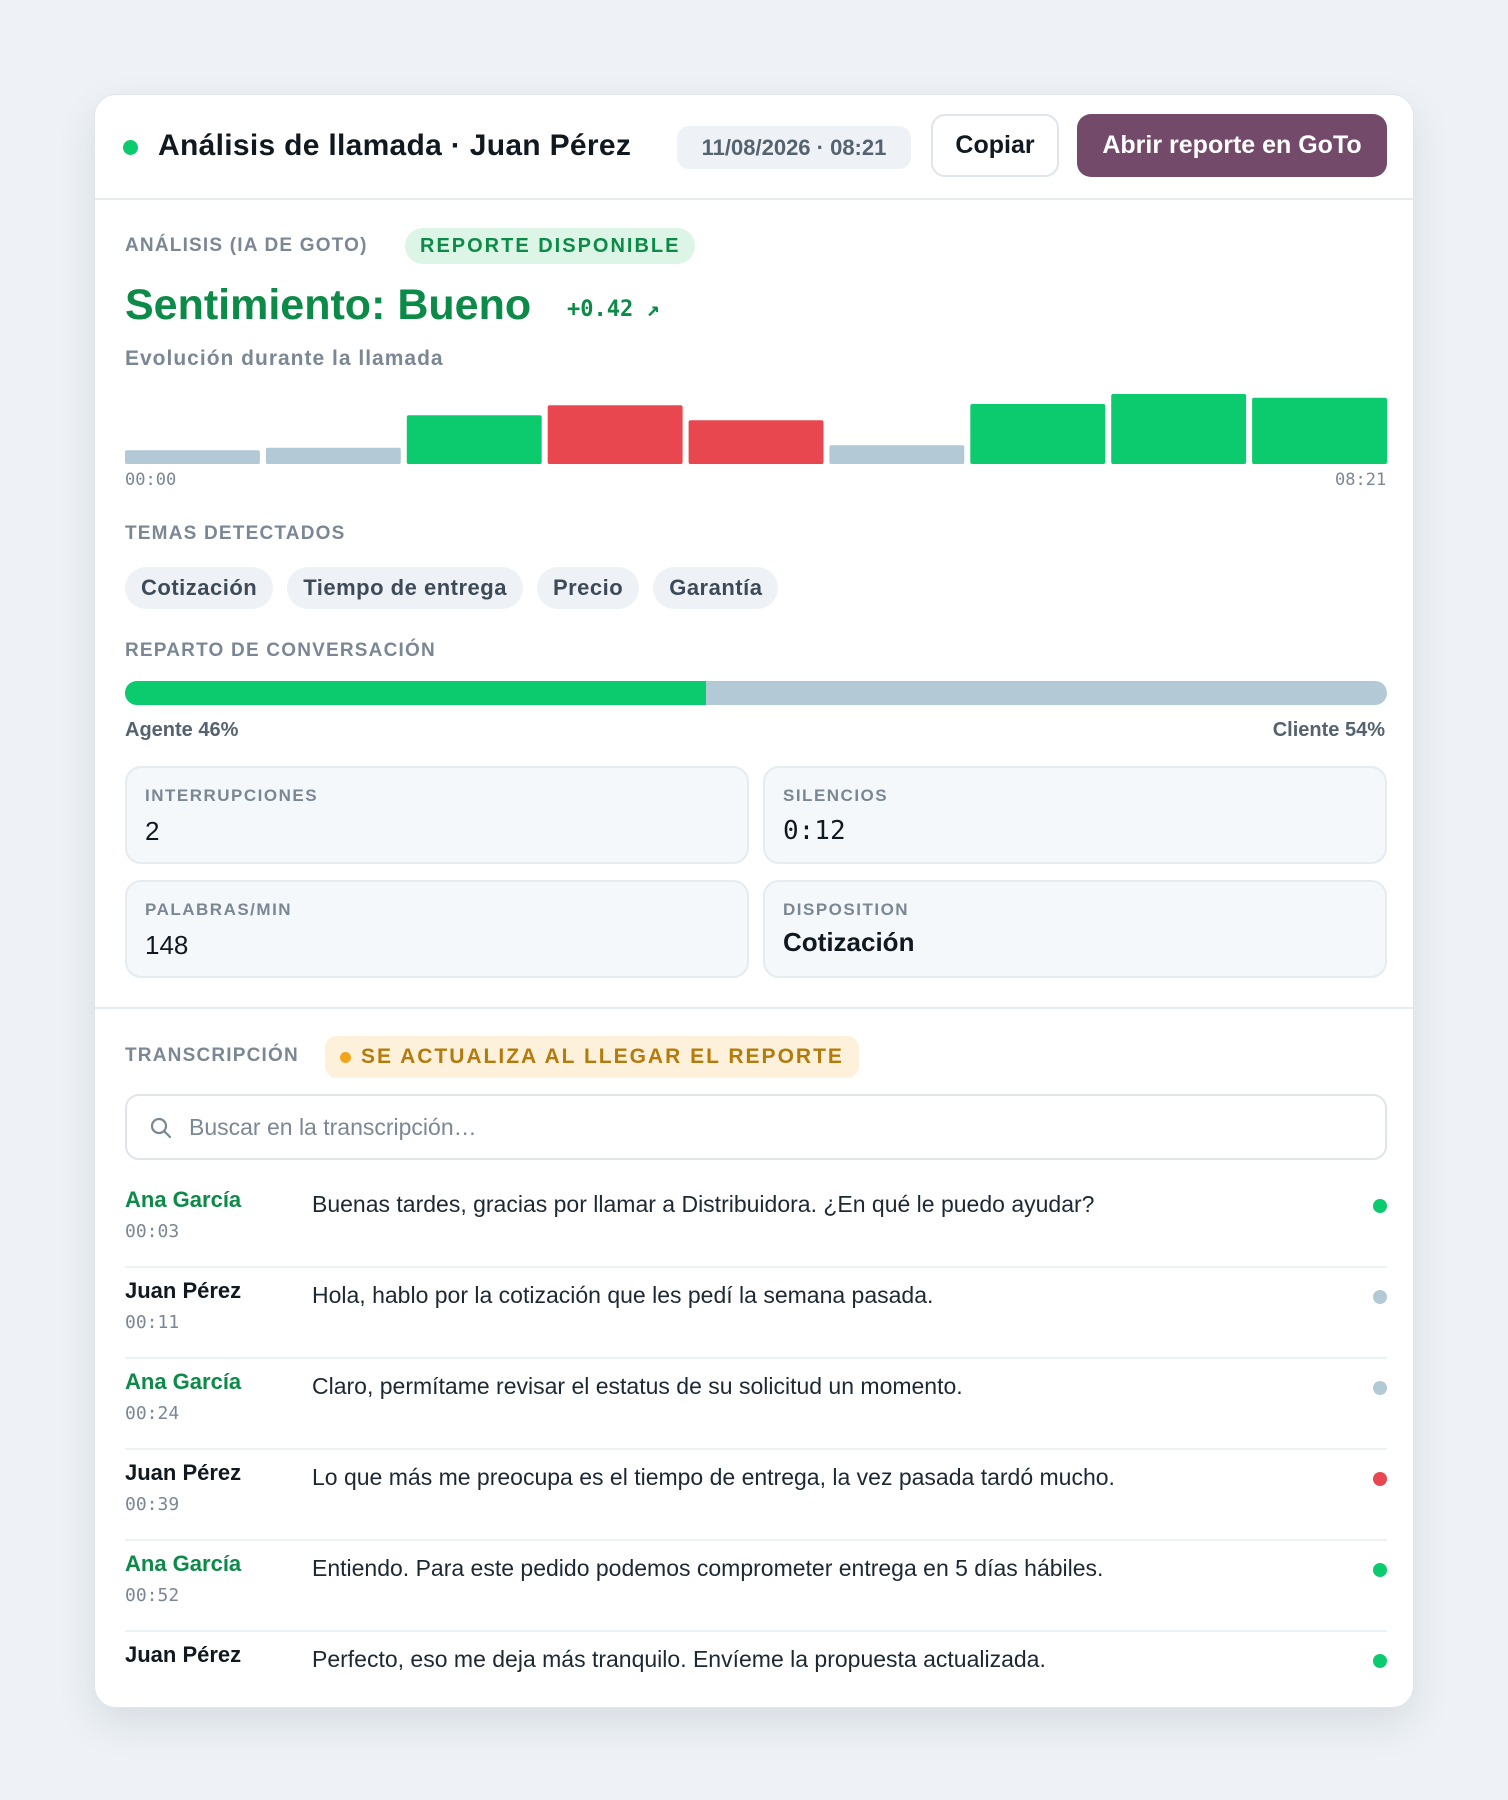 The height and width of the screenshot is (1800, 1508). I want to click on pending-dot-icon, so click(345, 1057).